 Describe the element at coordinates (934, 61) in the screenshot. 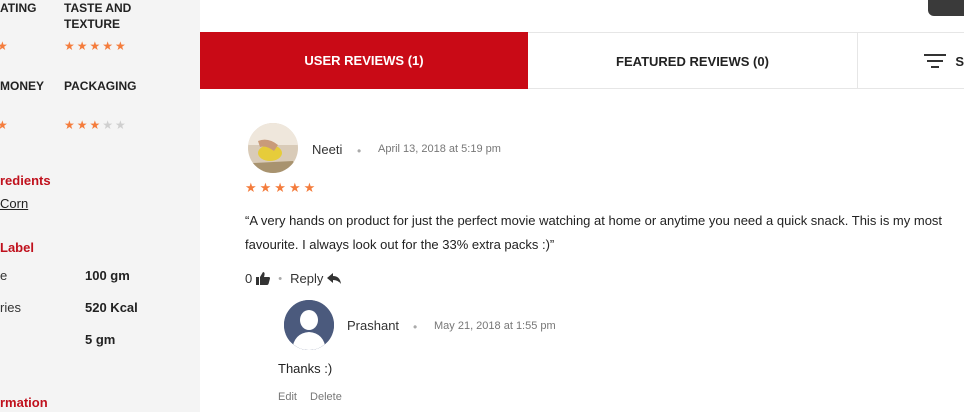

I see `filter-lines-icon` at that location.